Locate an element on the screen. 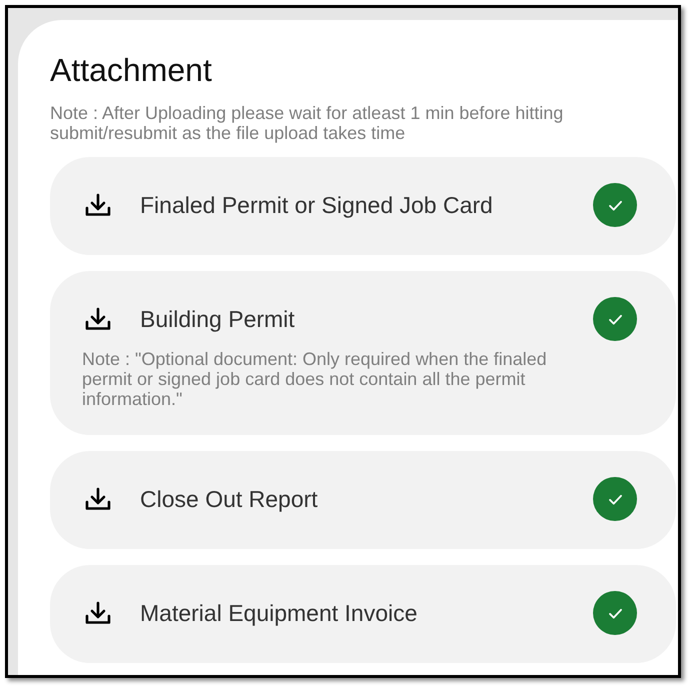 The image size is (693, 691). attachment-note: Note : "Optional document: Only required when the finaled permit or signed job card does not contain all the permit information." is located at coordinates (315, 379).